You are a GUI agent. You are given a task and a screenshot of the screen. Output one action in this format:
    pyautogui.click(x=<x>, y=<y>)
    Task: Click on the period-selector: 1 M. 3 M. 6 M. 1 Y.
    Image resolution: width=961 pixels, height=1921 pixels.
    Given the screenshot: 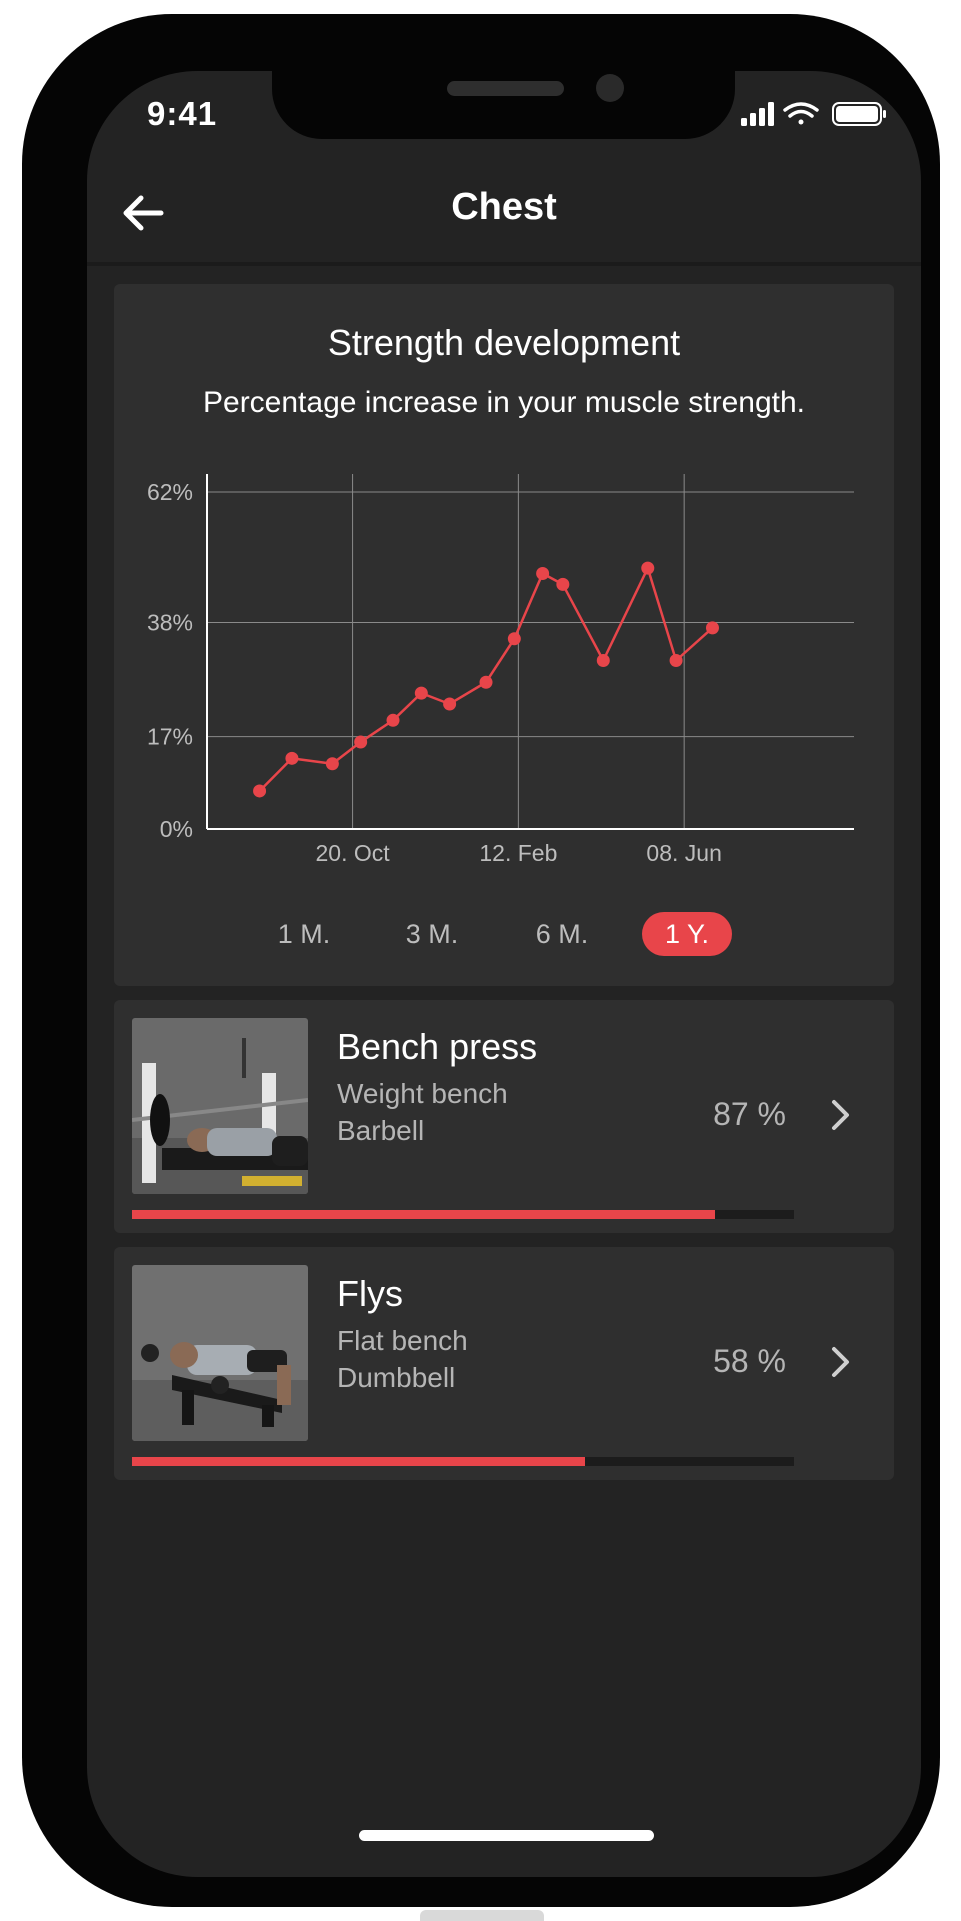 What is the action you would take?
    pyautogui.click(x=504, y=934)
    